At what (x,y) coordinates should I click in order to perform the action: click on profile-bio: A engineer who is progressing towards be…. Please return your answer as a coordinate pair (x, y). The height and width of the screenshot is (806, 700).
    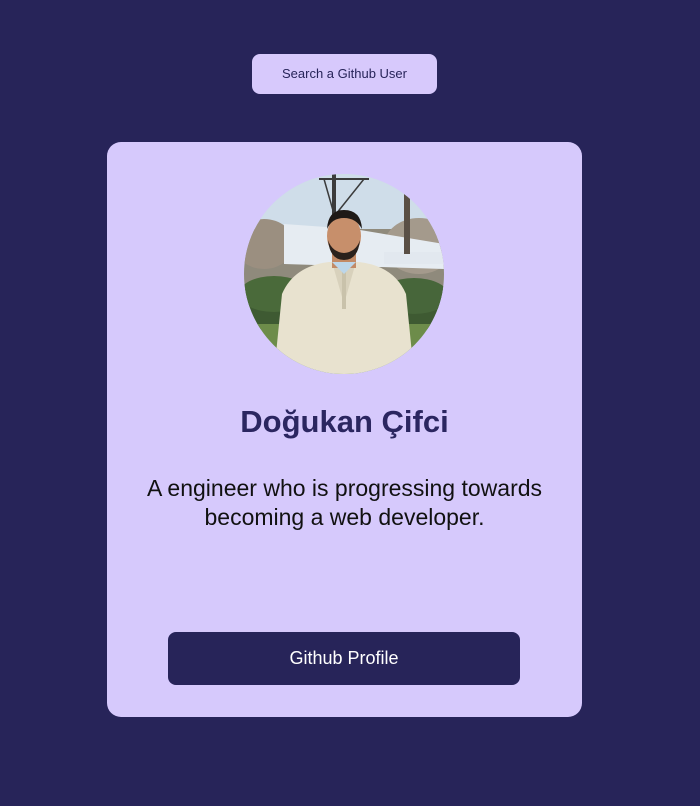
    Looking at the image, I should click on (344, 502).